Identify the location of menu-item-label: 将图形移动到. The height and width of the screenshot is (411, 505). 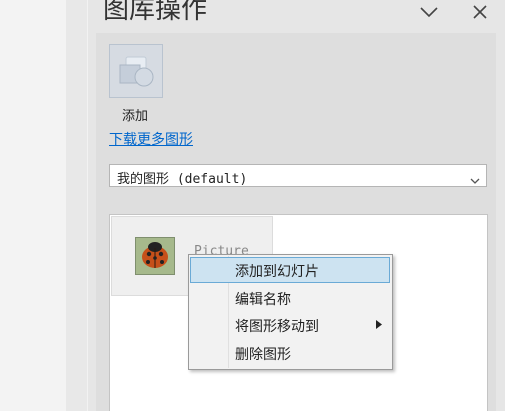
(277, 327).